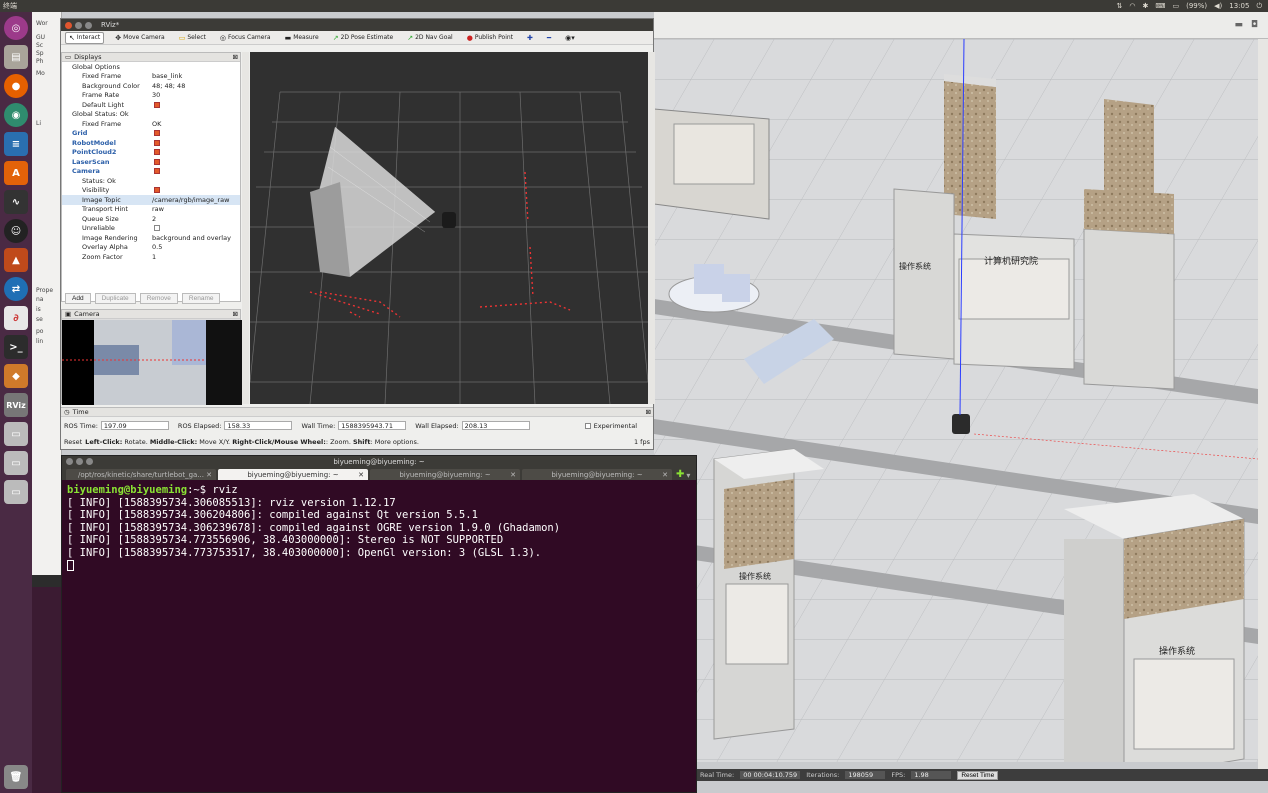 The height and width of the screenshot is (793, 1268). I want to click on matlab-icon: ▲, so click(16, 260).